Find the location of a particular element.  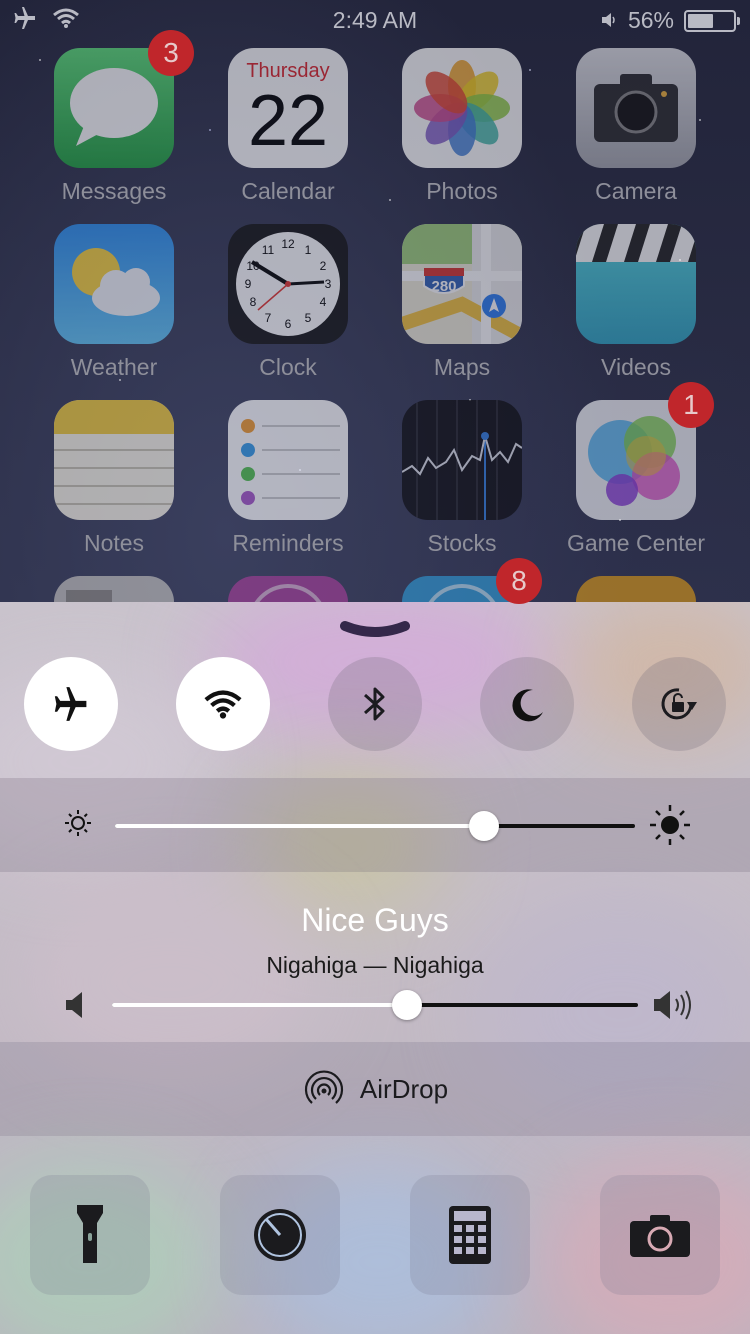

stocks-icon is located at coordinates (462, 460).